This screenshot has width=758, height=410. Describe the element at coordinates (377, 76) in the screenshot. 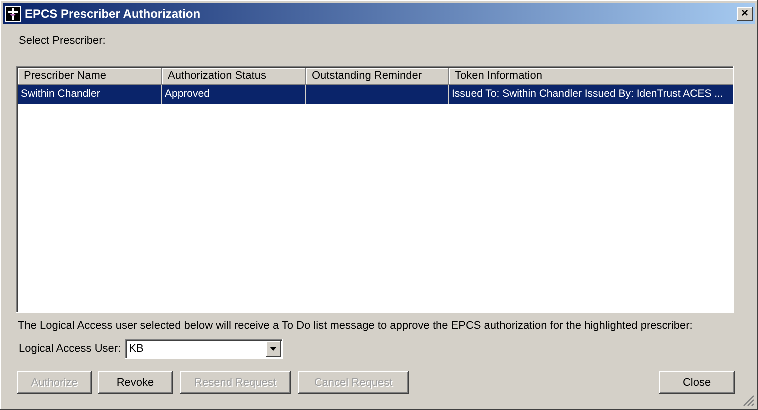

I see `column-header: Outstanding Reminder` at that location.